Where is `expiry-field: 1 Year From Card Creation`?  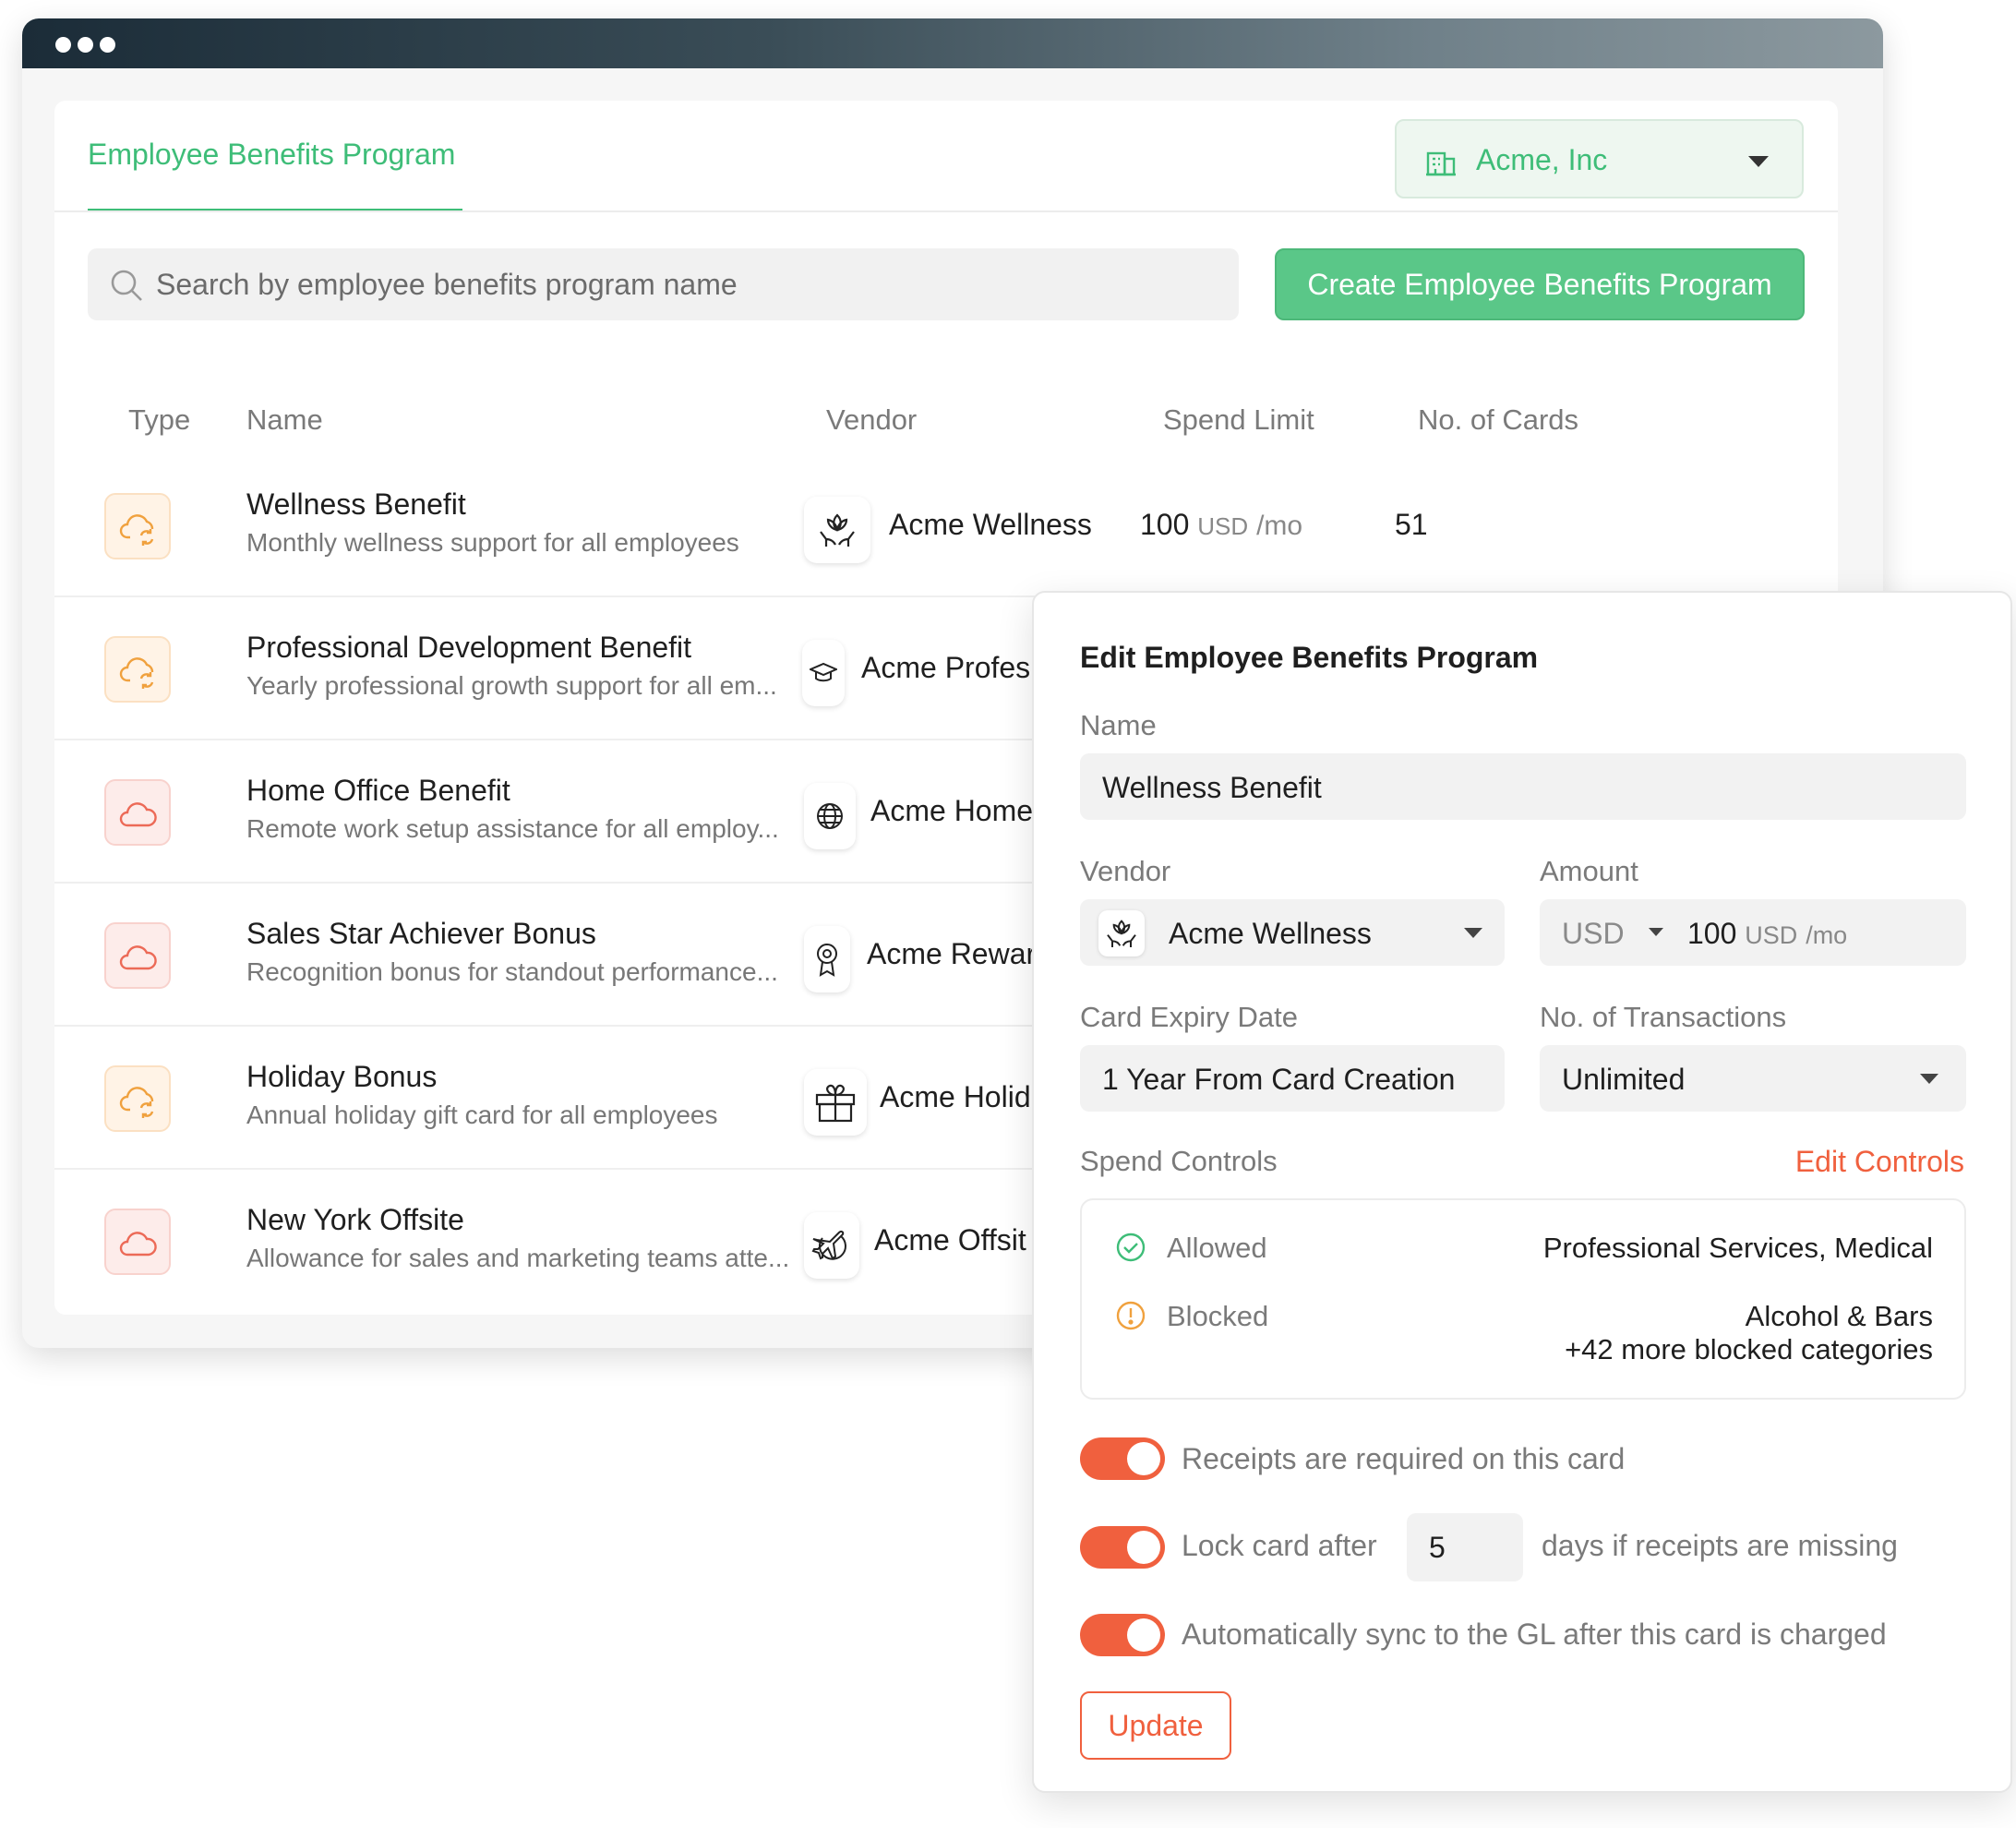
expiry-field: 1 Year From Card Creation is located at coordinates (1292, 1079).